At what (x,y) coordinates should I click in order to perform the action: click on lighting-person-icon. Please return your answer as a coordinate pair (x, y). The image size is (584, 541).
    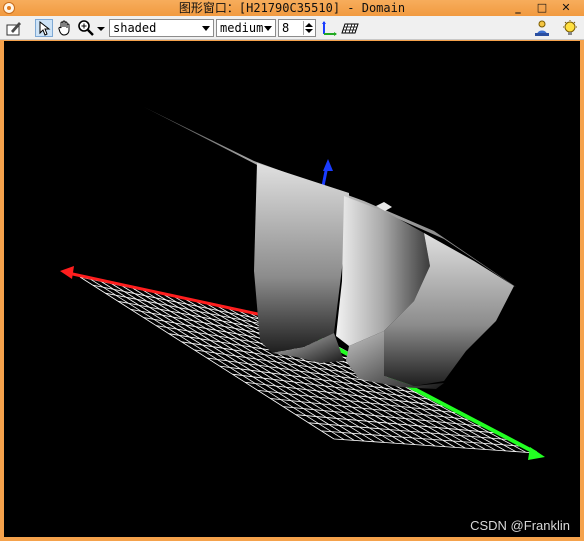
    Looking at the image, I should click on (542, 28).